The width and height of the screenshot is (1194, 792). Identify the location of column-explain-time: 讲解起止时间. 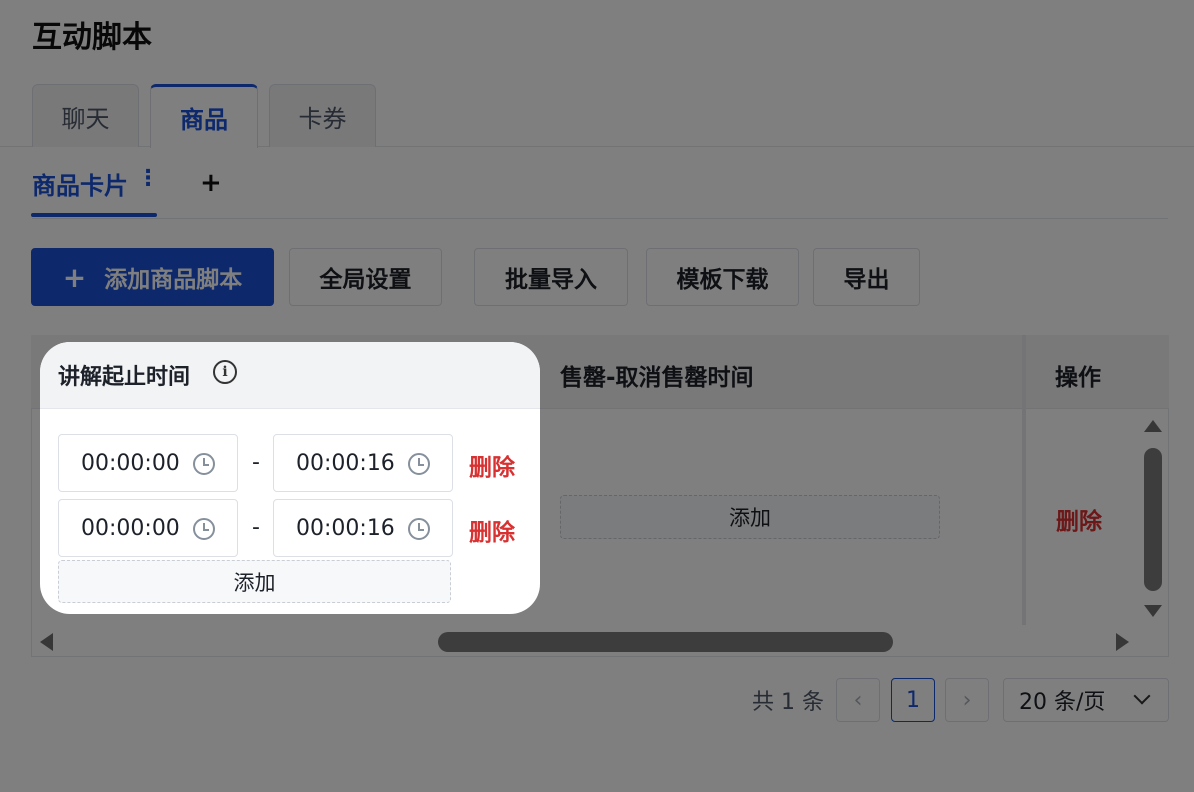
(124, 377).